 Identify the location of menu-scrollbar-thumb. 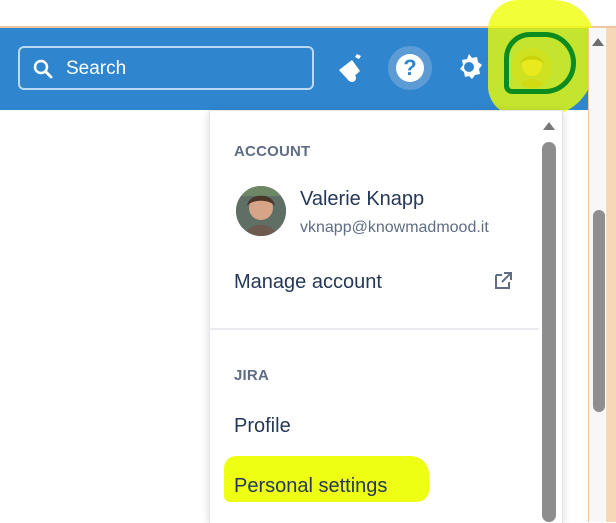
(549, 332).